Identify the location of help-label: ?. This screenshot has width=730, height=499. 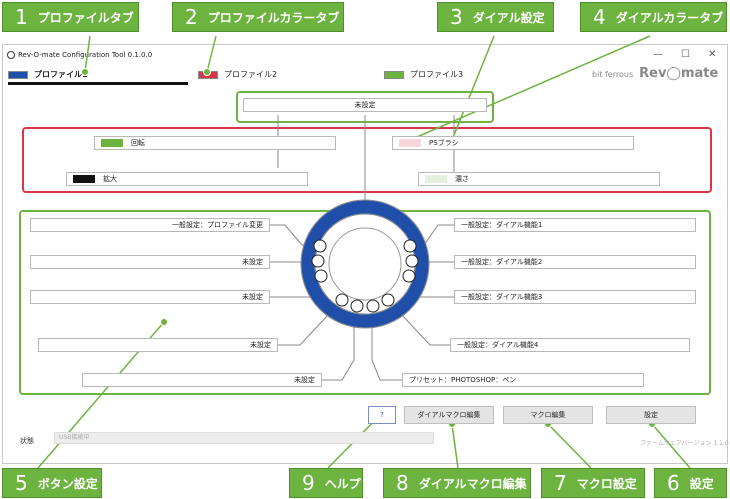
(382, 415).